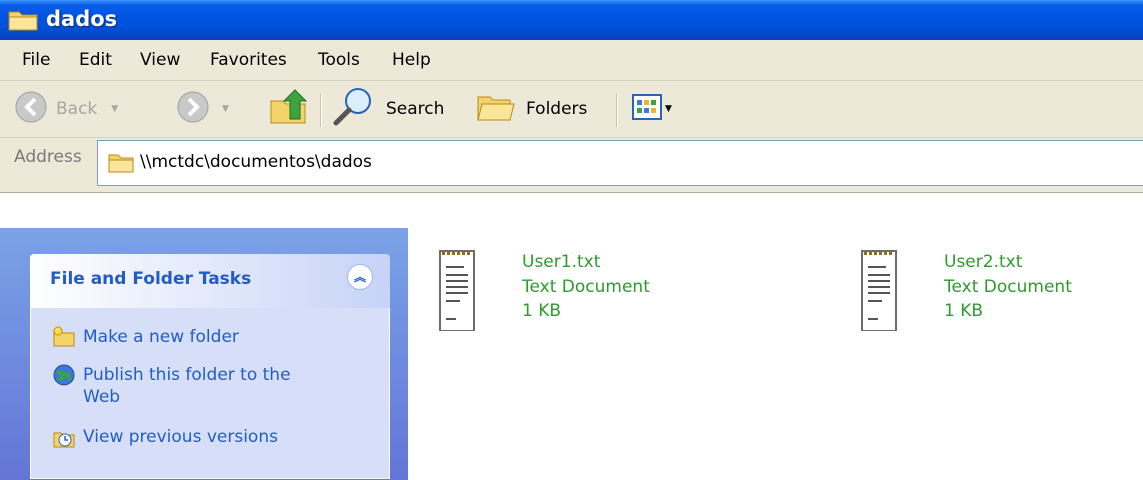  I want to click on toolbar: Back ▼ ▼ Search Folders ▼, so click(571, 109).